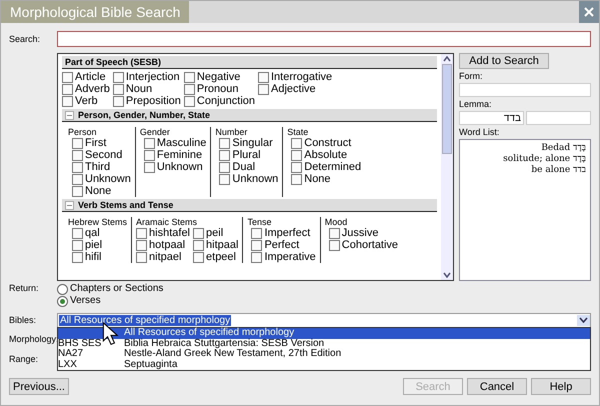  Describe the element at coordinates (544, 158) in the screenshot. I see `word-list-item: בָּדָד solitude; alone` at that location.